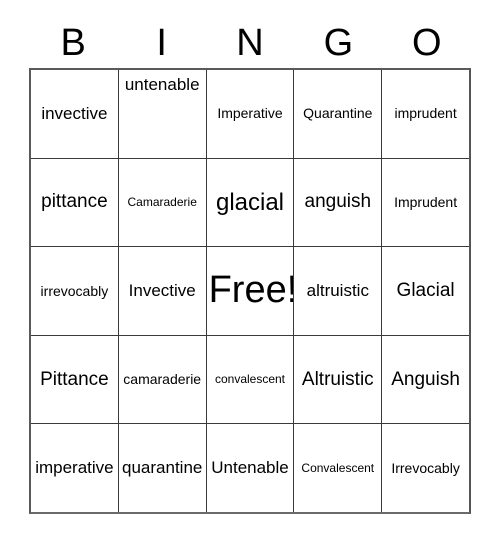  I want to click on bingo-cell: glacial, so click(249, 202).